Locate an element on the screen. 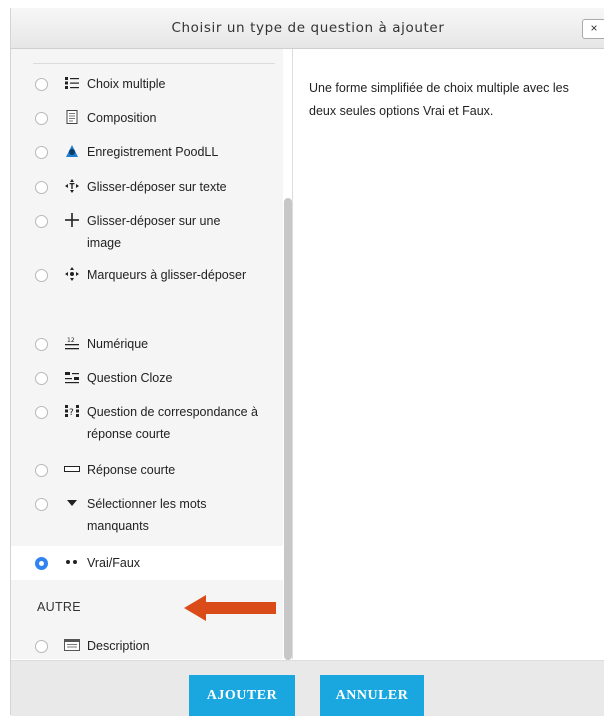  option-glisser-deposer-image: Glisser-déposer sur une image is located at coordinates (147, 232).